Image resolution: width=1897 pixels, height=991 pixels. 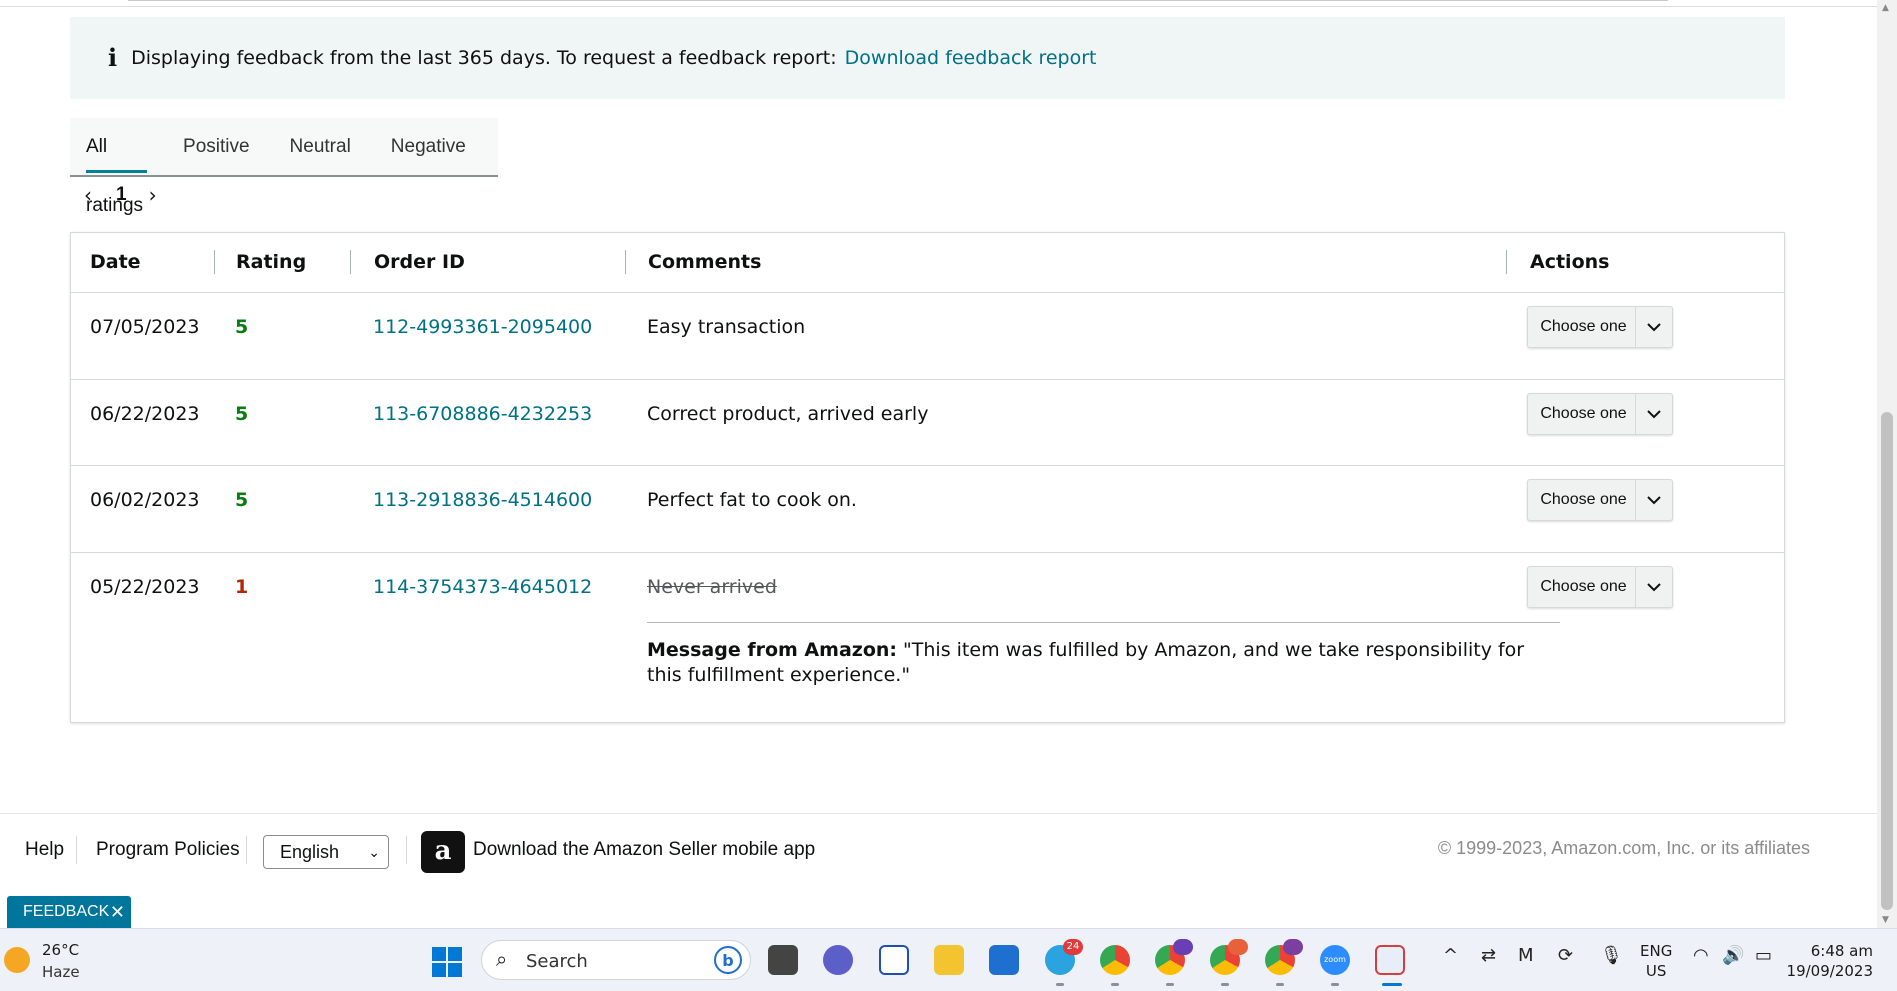 What do you see at coordinates (419, 262) in the screenshot?
I see `header-order-id: Order ID` at bounding box center [419, 262].